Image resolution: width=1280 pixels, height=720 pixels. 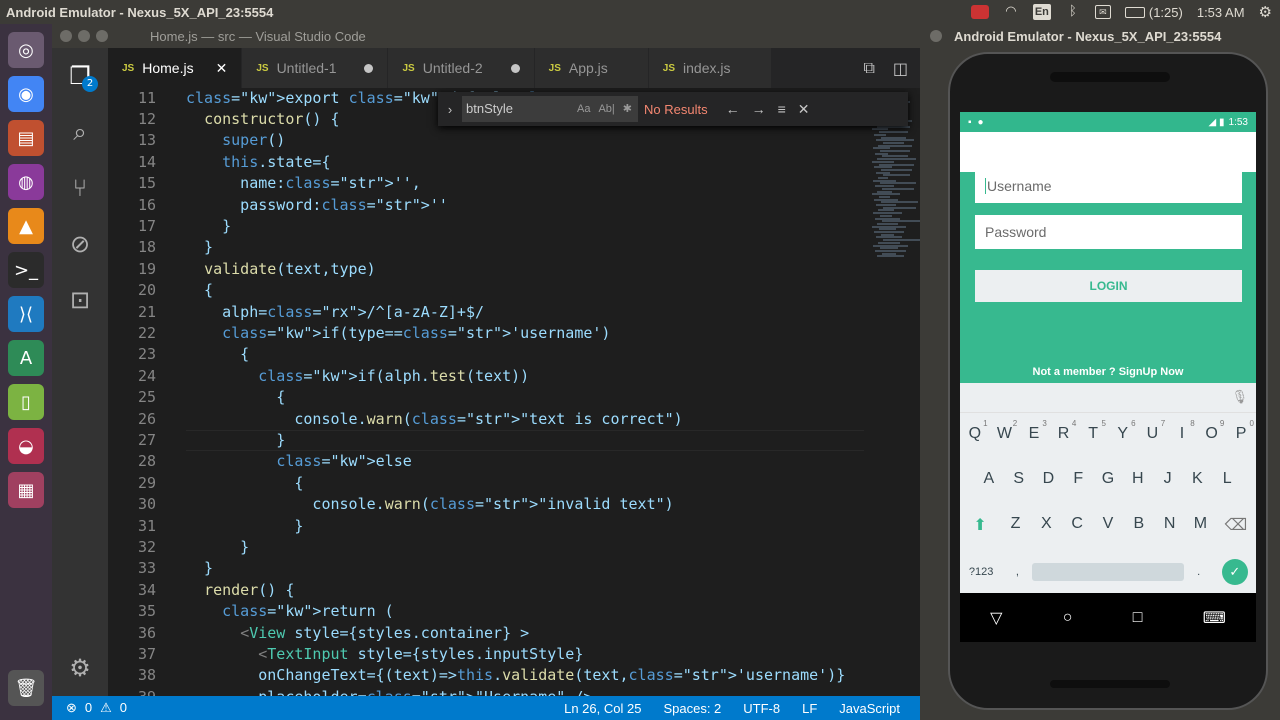 I want to click on mail-icon: ✉, so click(x=1102, y=12).